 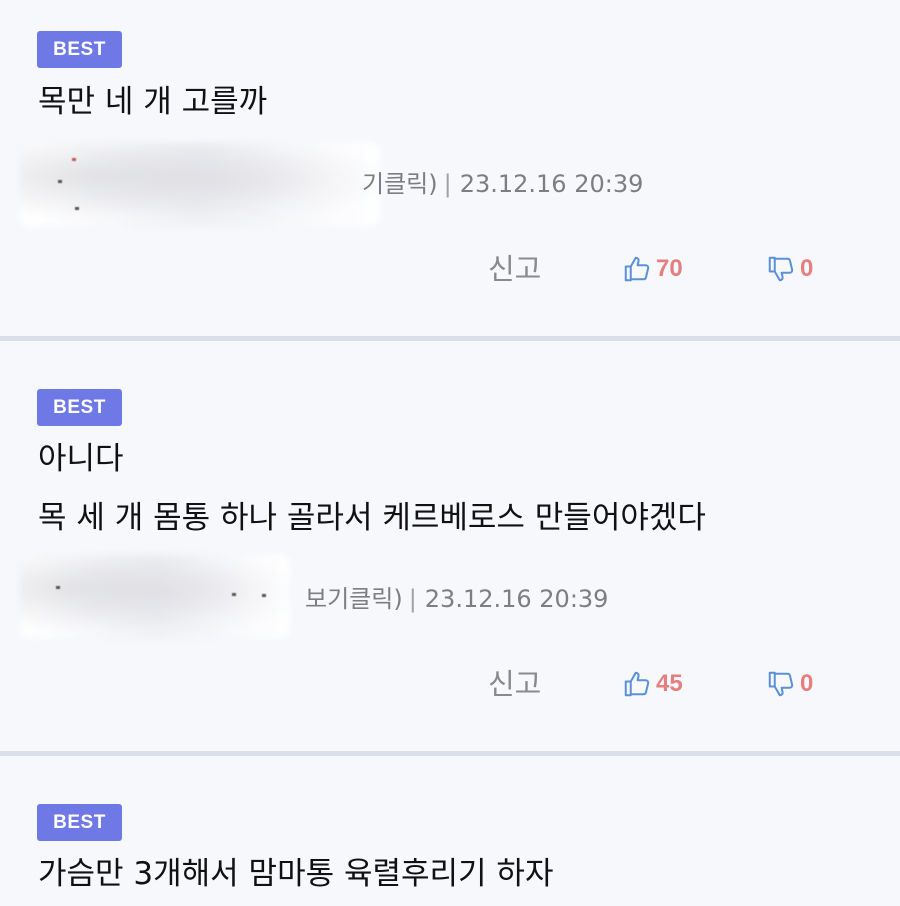 I want to click on like-count: 45, so click(x=669, y=683).